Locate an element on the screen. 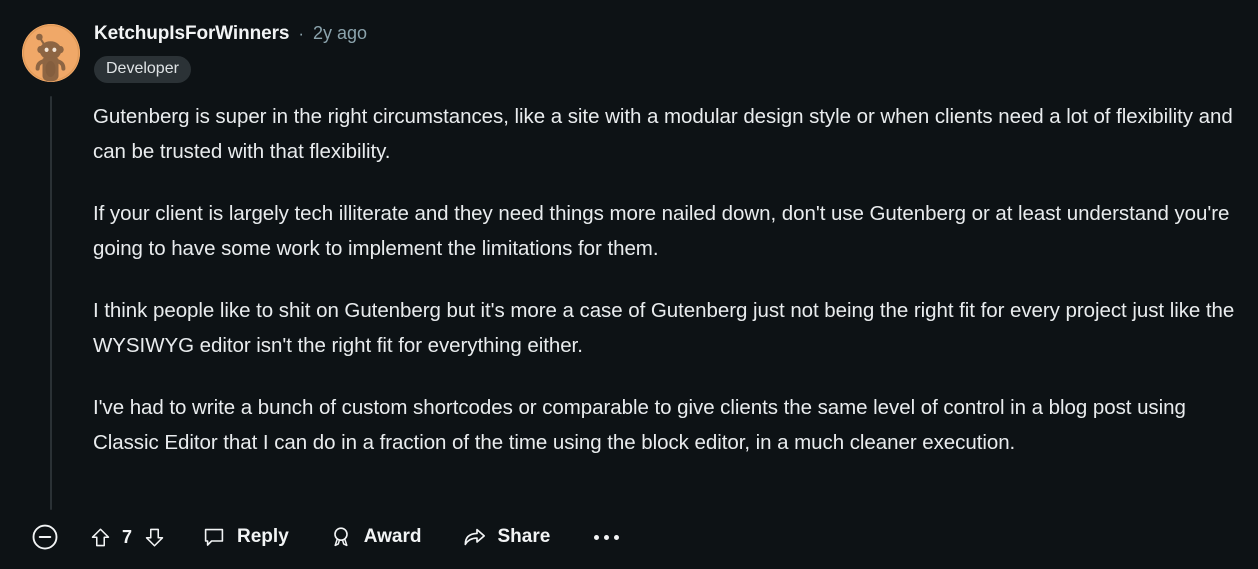 Image resolution: width=1258 pixels, height=569 pixels. comment-header: KetchupIsForWinners · 2y ago Developer is located at coordinates (629, 58).